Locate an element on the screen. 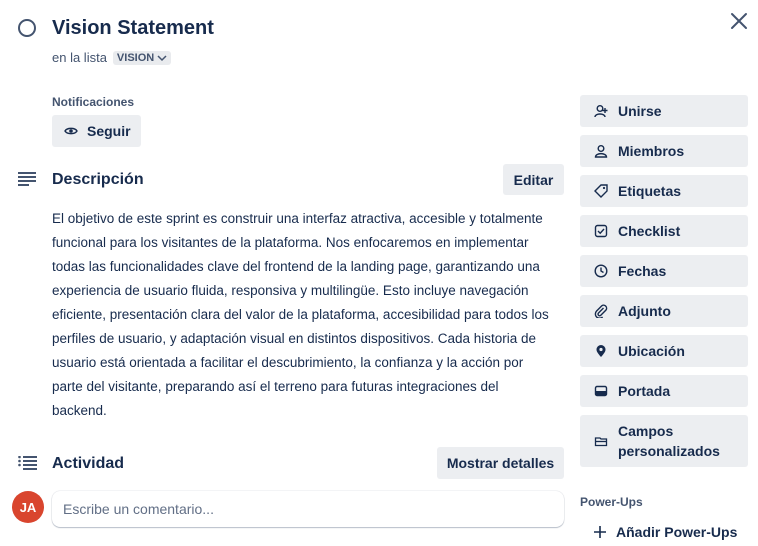 This screenshot has width=758, height=546. show-details-button: Mostrar detalles is located at coordinates (500, 463).